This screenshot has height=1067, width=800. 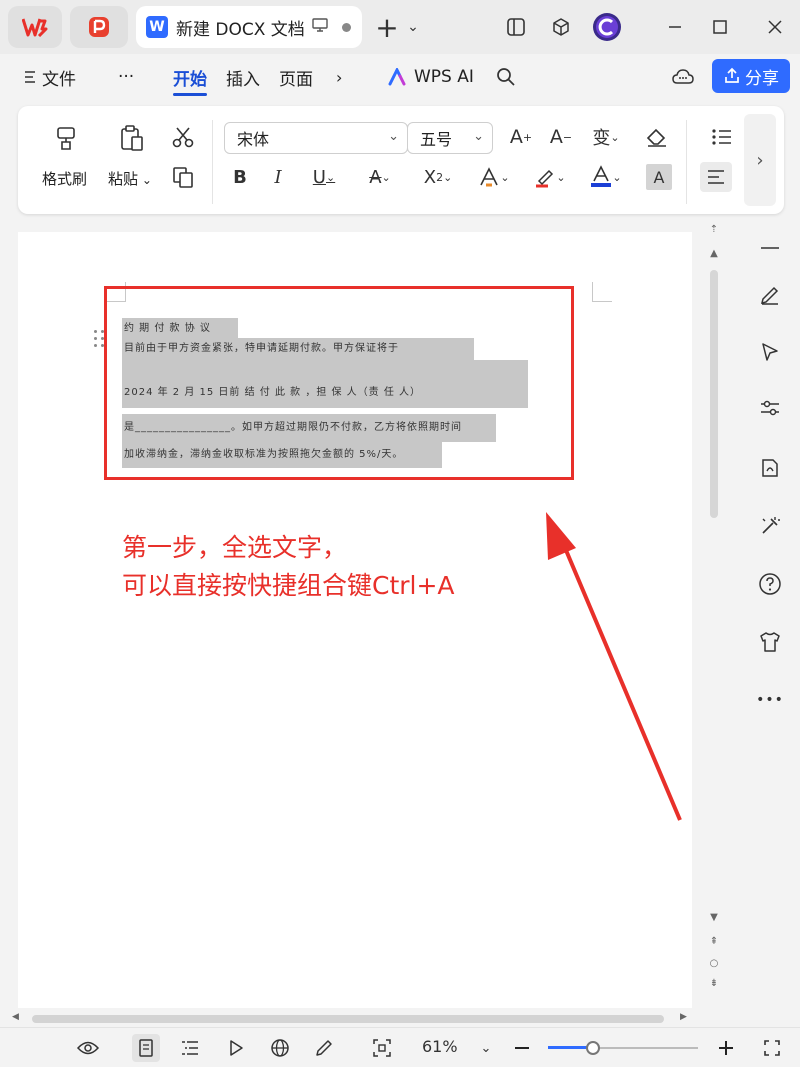 I want to click on bullet-list-icon, so click(x=722, y=137).